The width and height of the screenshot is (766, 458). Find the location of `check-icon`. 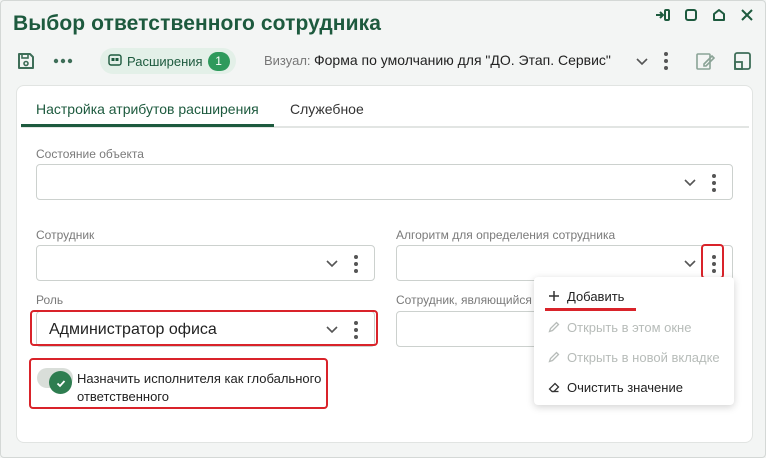

check-icon is located at coordinates (60, 382).